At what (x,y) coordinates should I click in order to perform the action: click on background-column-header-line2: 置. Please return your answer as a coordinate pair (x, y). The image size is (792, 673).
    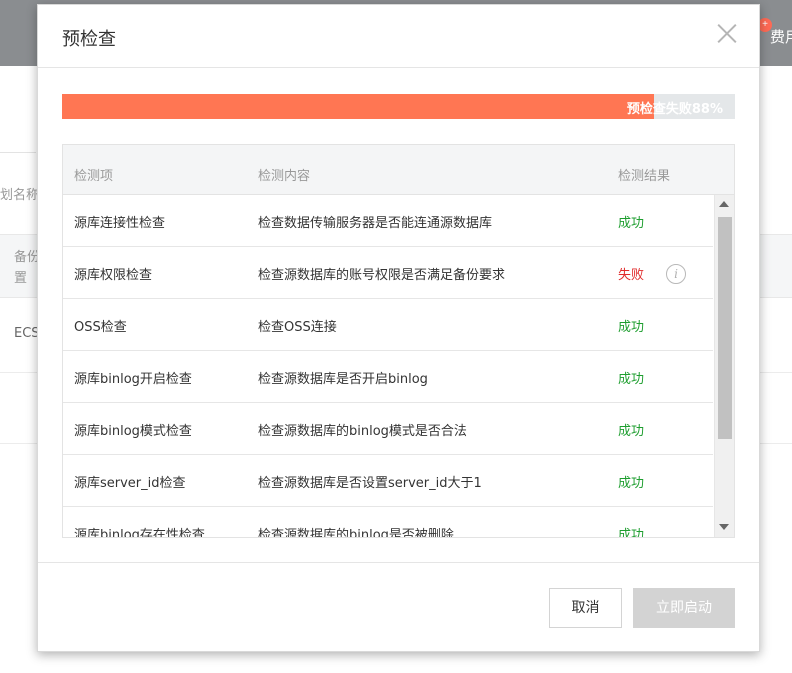
    Looking at the image, I should click on (21, 278).